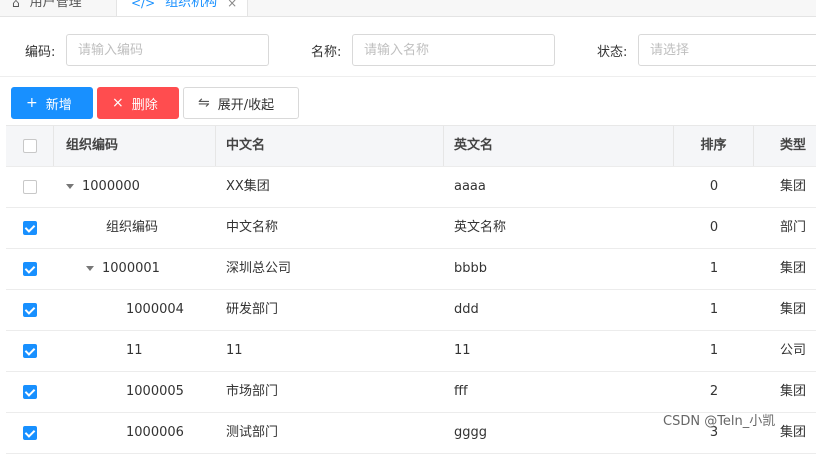  I want to click on code-text: 1000005, so click(155, 391).